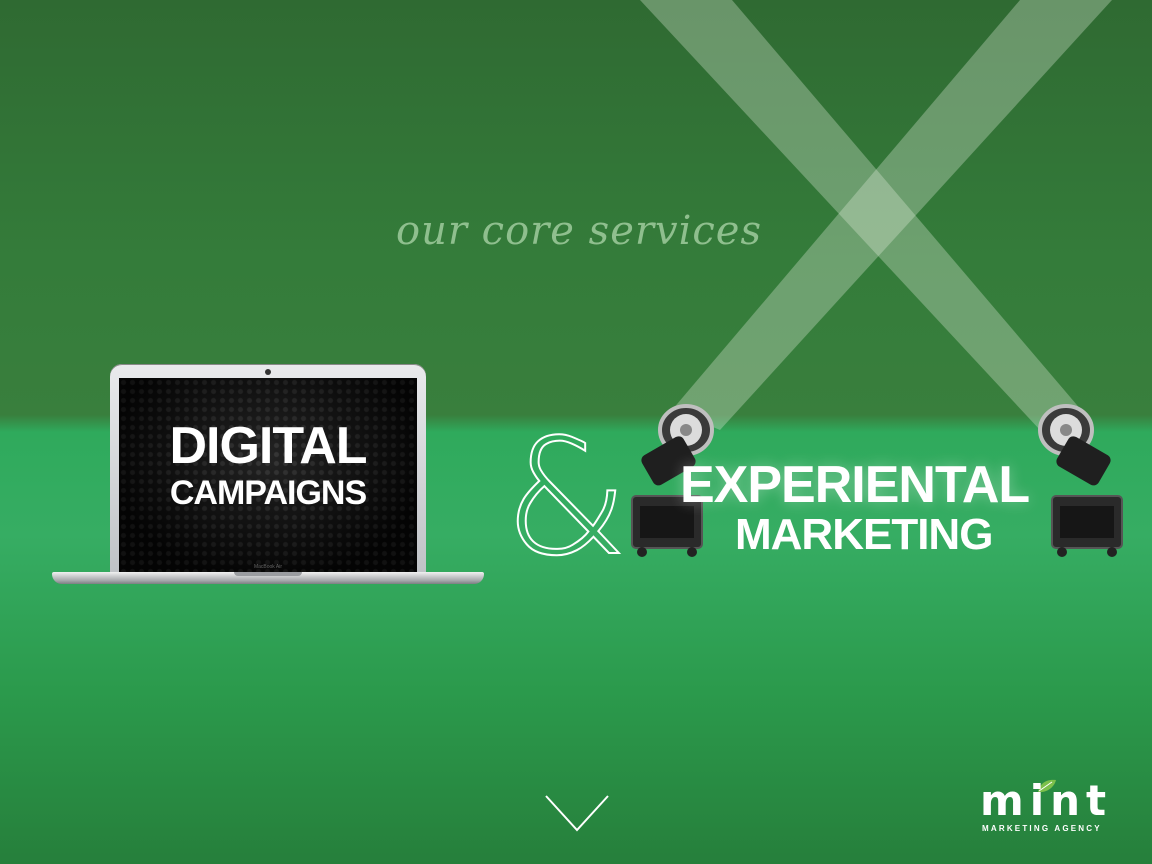  Describe the element at coordinates (864, 534) in the screenshot. I see `experiential-subtitle: MARKETING` at that location.